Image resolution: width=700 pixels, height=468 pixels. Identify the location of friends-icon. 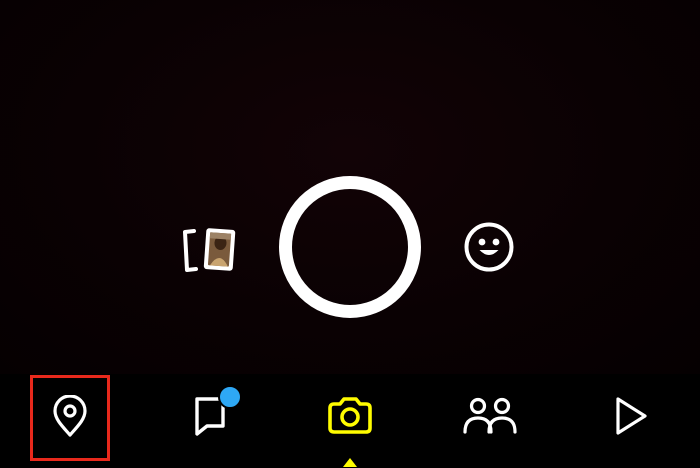
(490, 415).